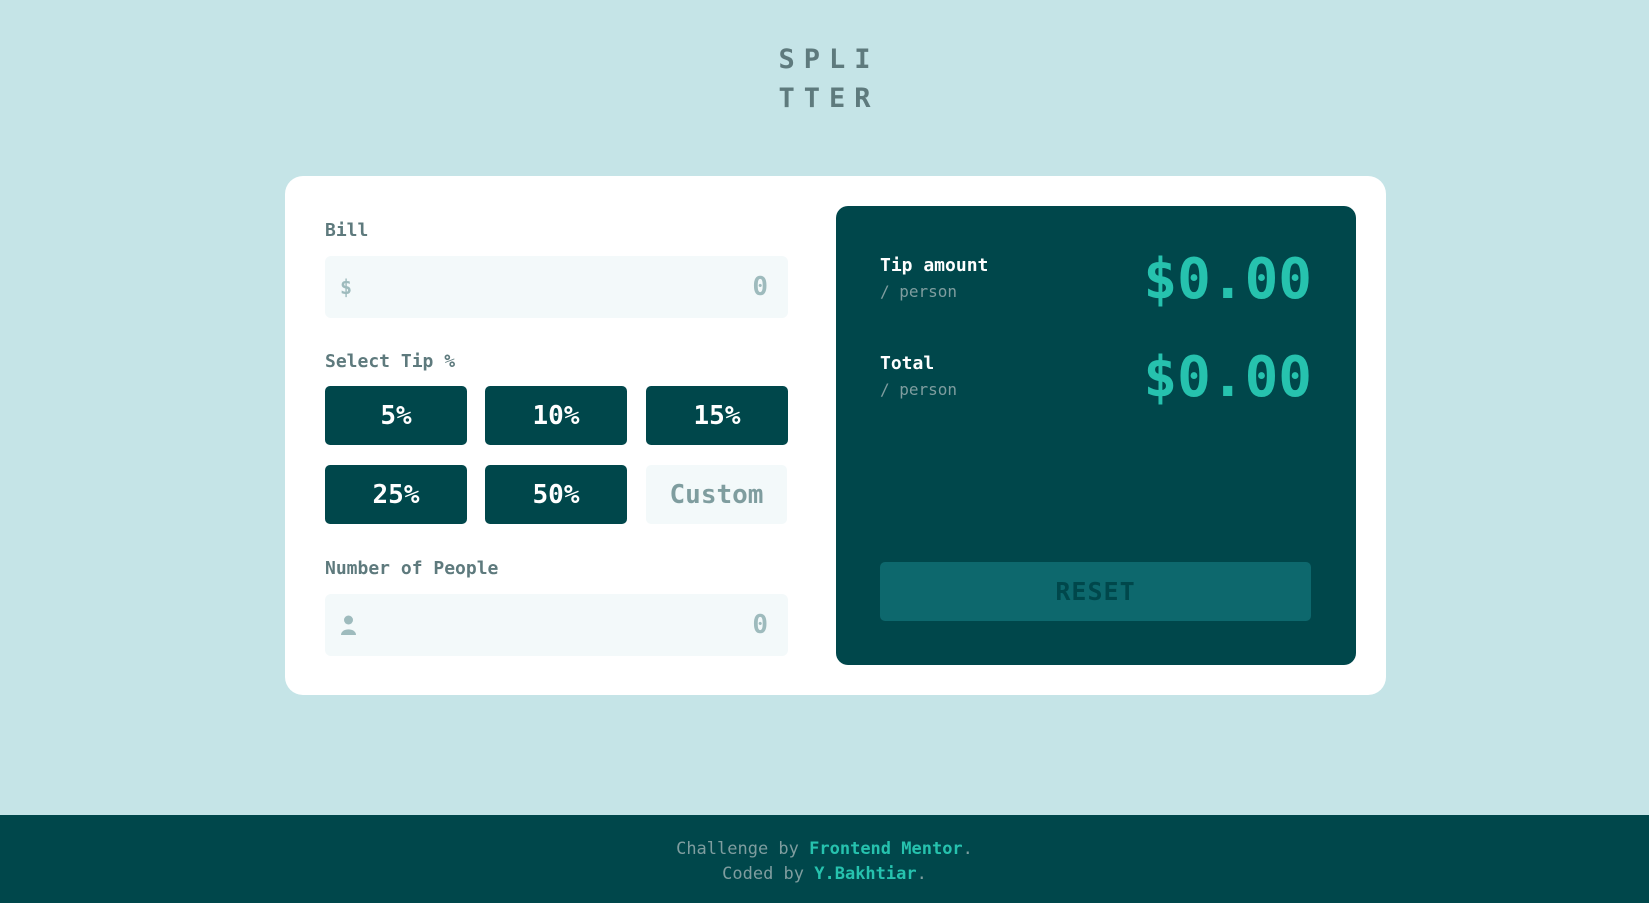  Describe the element at coordinates (716, 494) in the screenshot. I see `custom-tip-input` at that location.